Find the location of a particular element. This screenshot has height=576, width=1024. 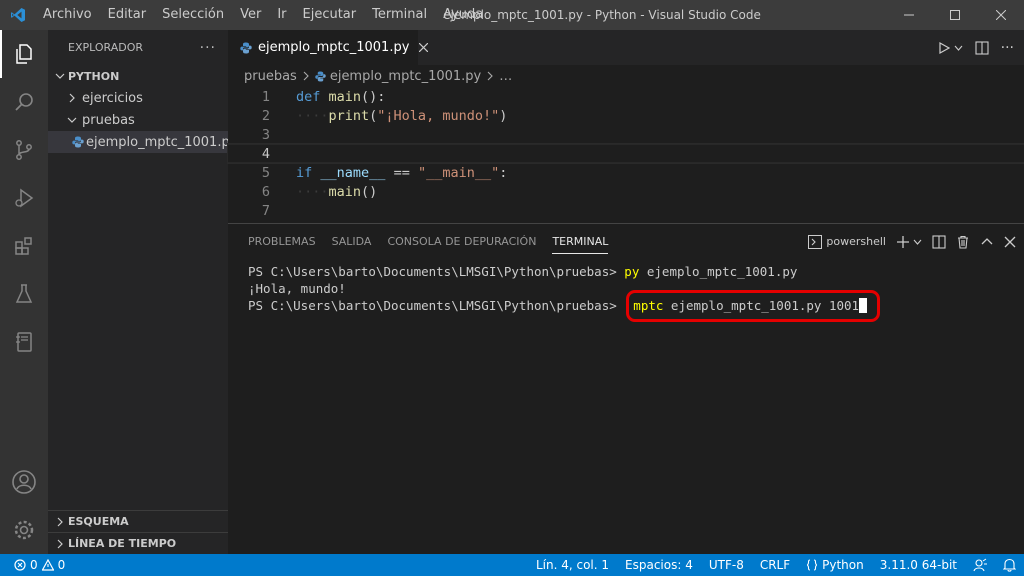

minimize-button is located at coordinates (909, 15).